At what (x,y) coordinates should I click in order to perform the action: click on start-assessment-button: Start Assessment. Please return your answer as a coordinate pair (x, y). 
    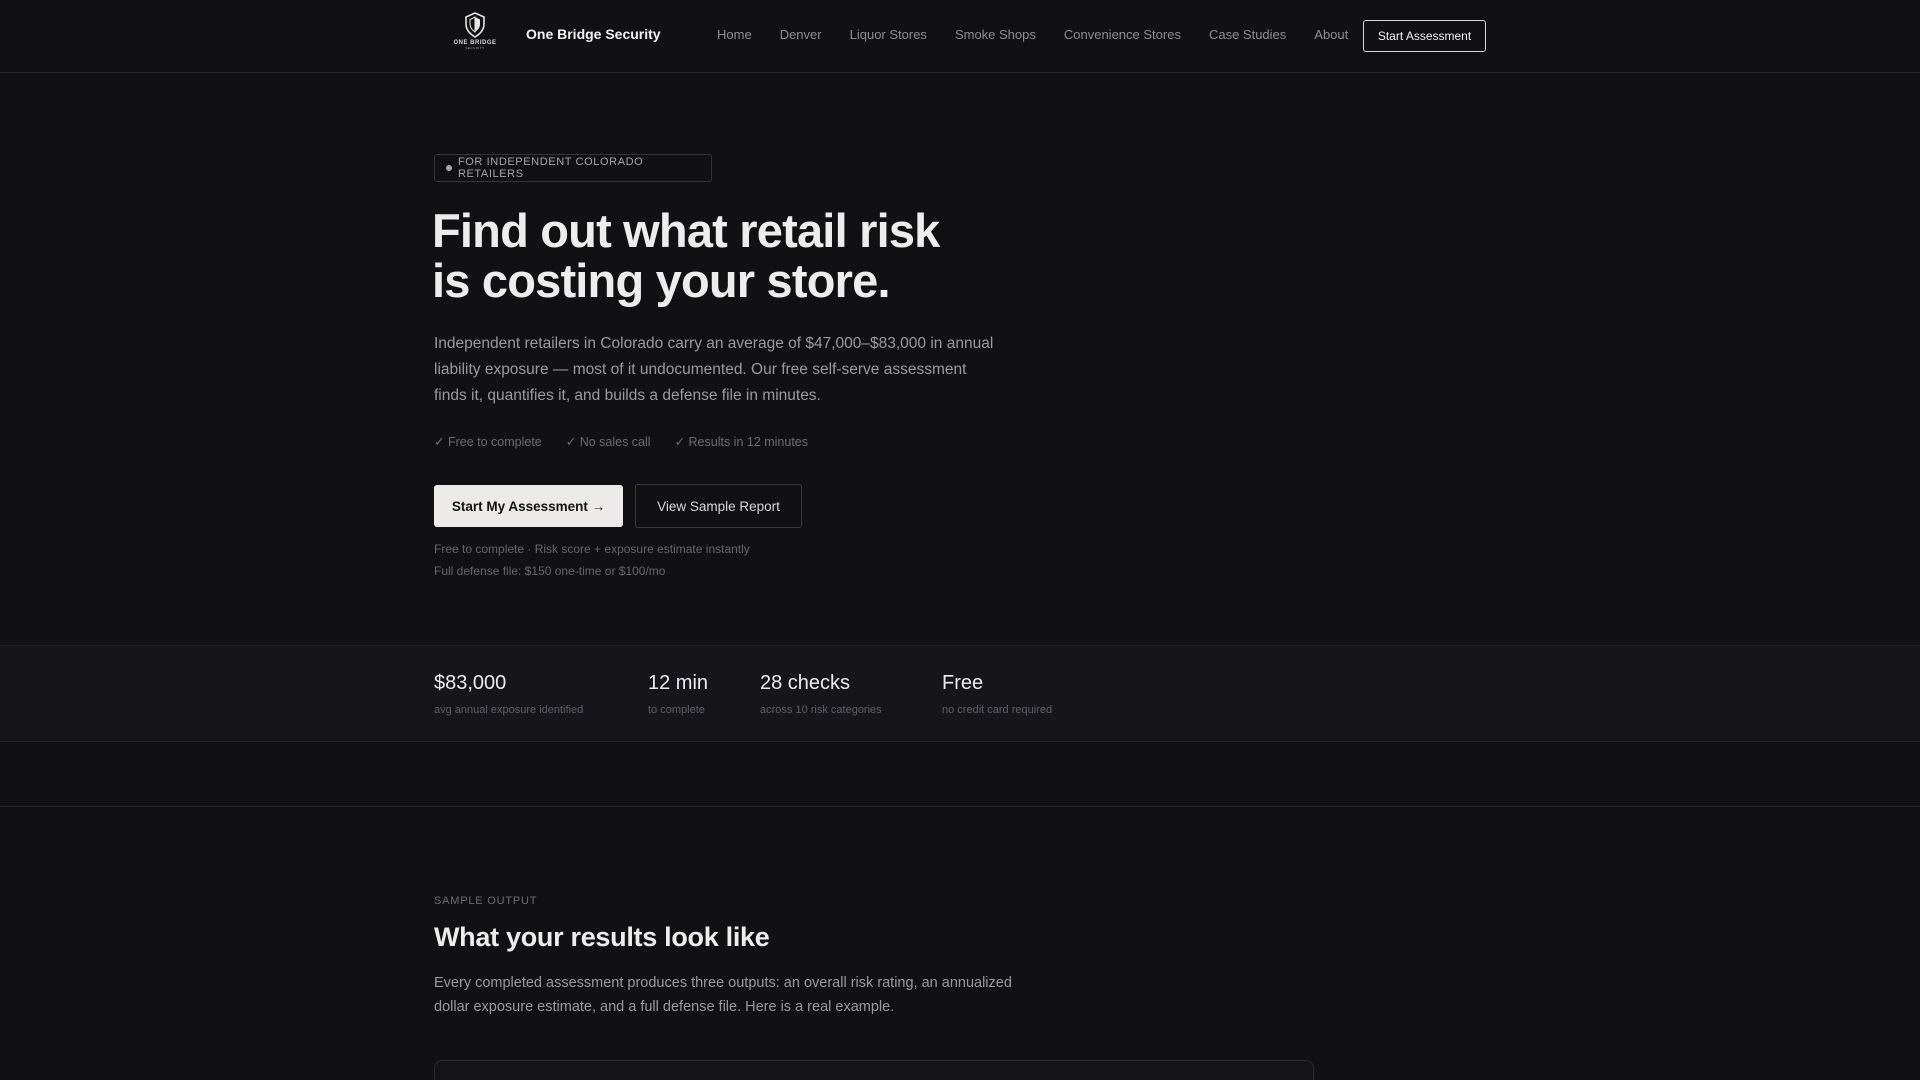
    Looking at the image, I should click on (1424, 36).